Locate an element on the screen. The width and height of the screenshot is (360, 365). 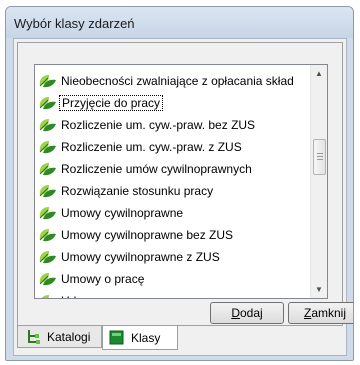
vertical-scrollbar: ▲ ▼ is located at coordinates (318, 181).